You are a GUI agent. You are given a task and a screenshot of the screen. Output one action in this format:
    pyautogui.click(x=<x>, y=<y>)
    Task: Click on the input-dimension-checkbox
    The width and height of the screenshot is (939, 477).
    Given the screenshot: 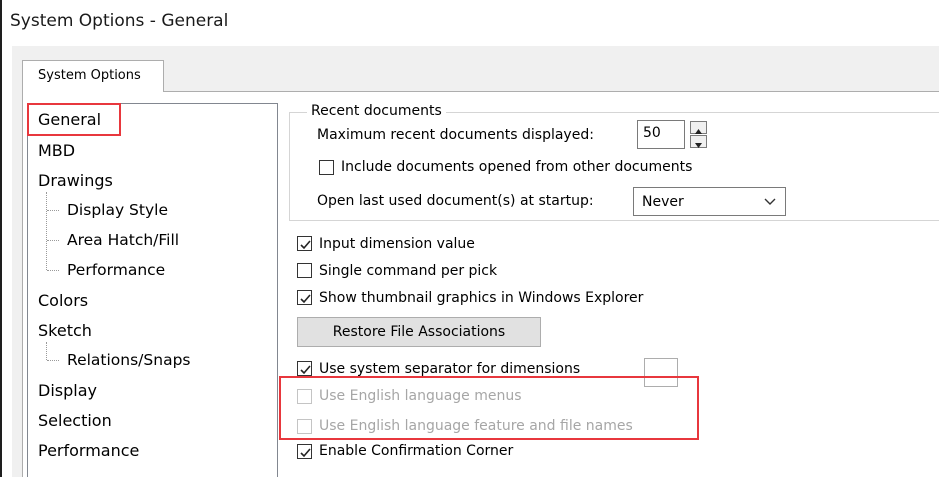 What is the action you would take?
    pyautogui.click(x=304, y=243)
    